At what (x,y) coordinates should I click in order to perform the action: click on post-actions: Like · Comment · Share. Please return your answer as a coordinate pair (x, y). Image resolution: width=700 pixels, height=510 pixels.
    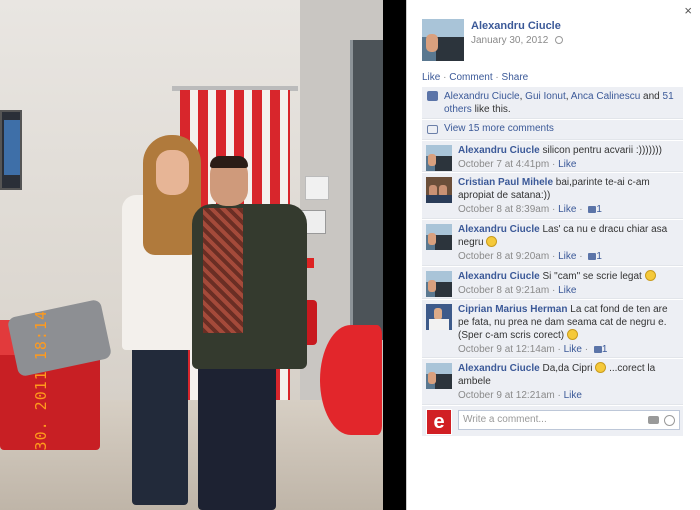
    Looking at the image, I should click on (475, 77).